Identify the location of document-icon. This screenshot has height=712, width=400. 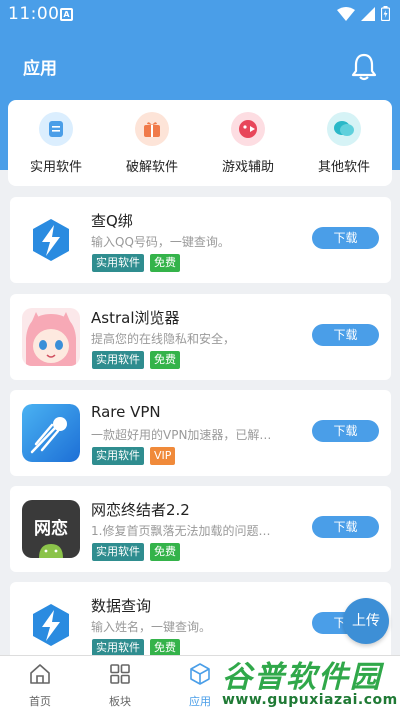
(56, 129).